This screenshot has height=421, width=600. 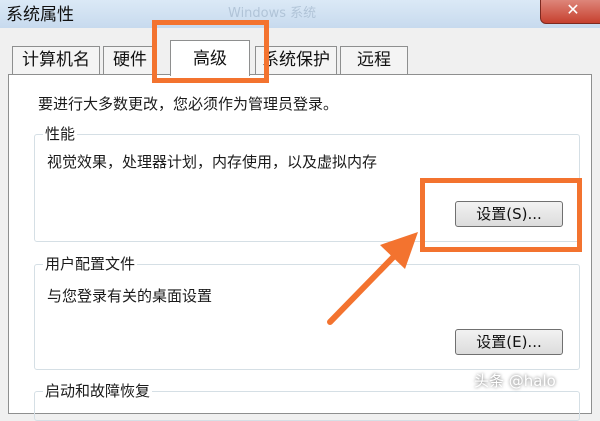 What do you see at coordinates (515, 381) in the screenshot?
I see `watermark: 头条 @halo` at bounding box center [515, 381].